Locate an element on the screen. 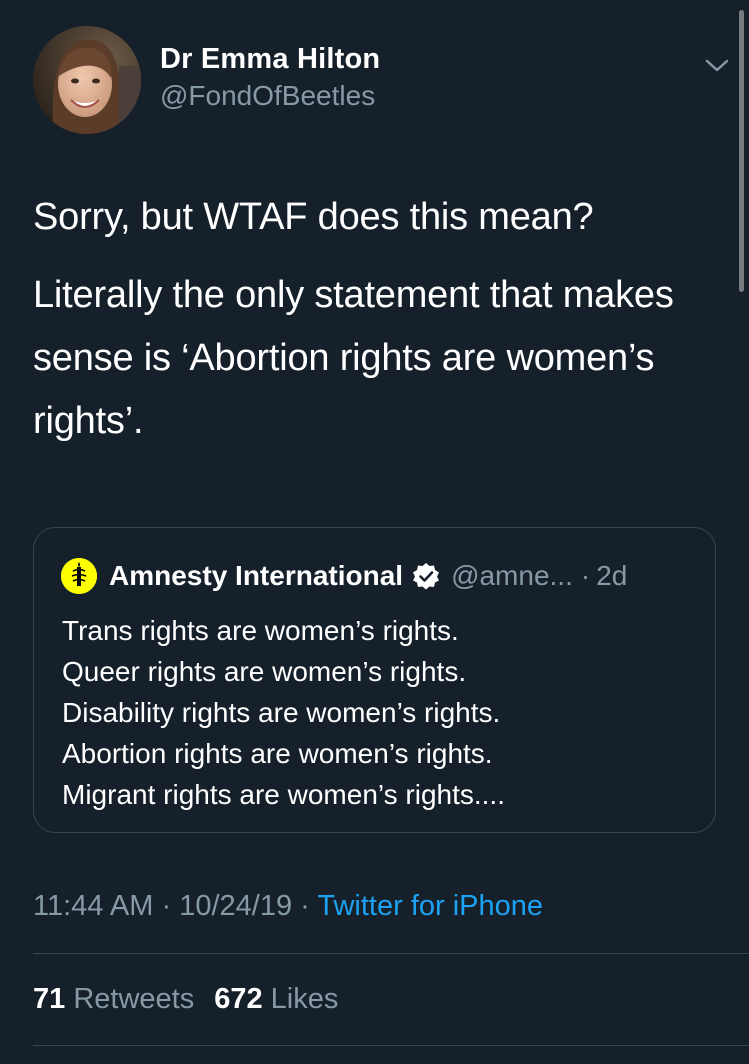  tweet-date: 10/24/19 is located at coordinates (236, 906).